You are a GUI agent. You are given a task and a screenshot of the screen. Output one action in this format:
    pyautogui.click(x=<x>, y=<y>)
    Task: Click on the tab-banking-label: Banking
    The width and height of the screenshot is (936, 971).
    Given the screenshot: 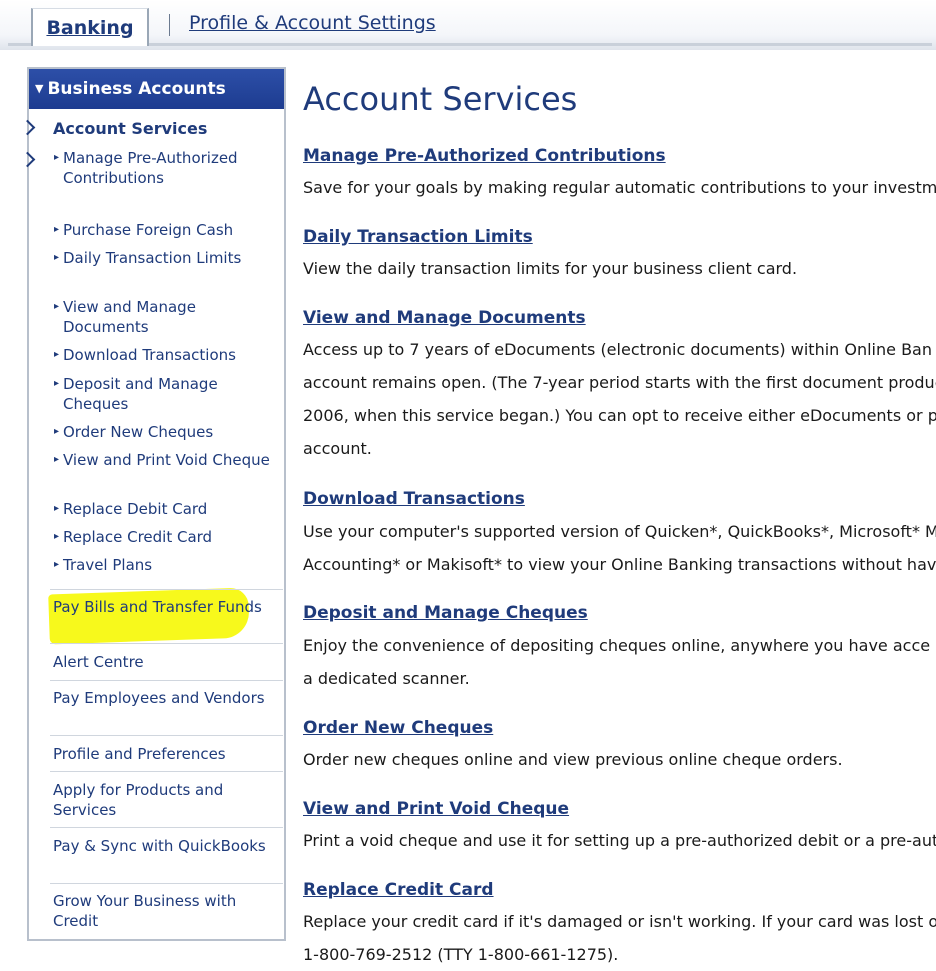 What is the action you would take?
    pyautogui.click(x=89, y=28)
    